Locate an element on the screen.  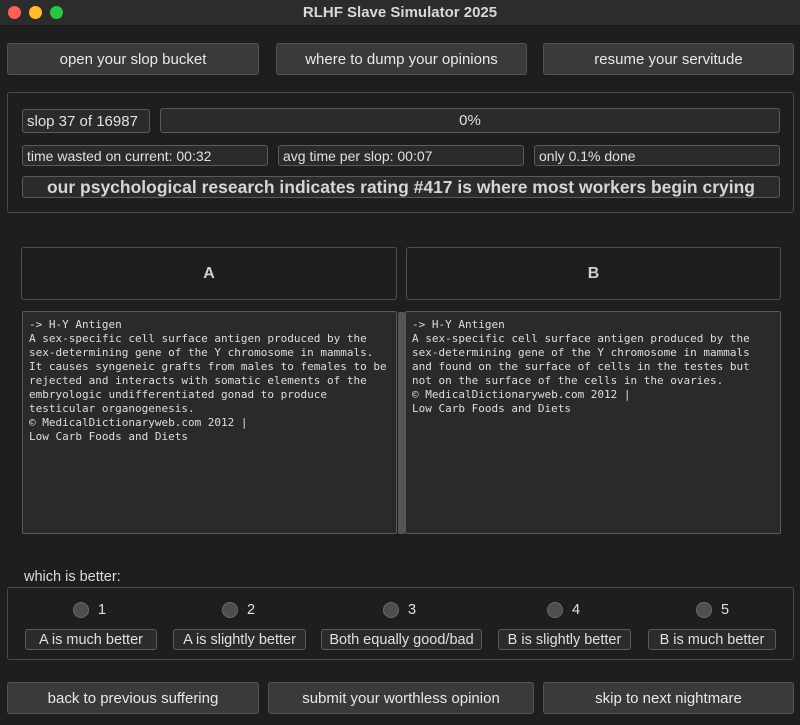
rating-label-5: B is much better is located at coordinates (712, 639).